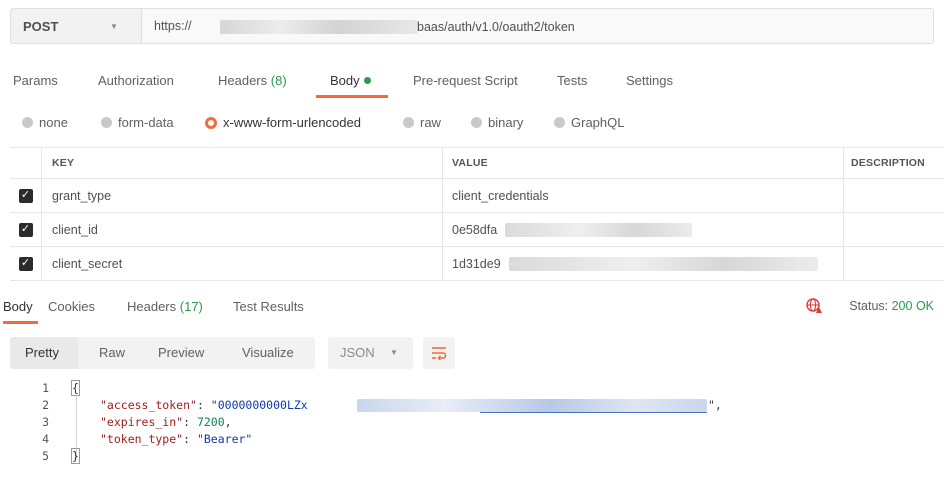 The height and width of the screenshot is (480, 944). Describe the element at coordinates (475, 229) in the screenshot. I see `param-value-text: 0e58dfa` at that location.